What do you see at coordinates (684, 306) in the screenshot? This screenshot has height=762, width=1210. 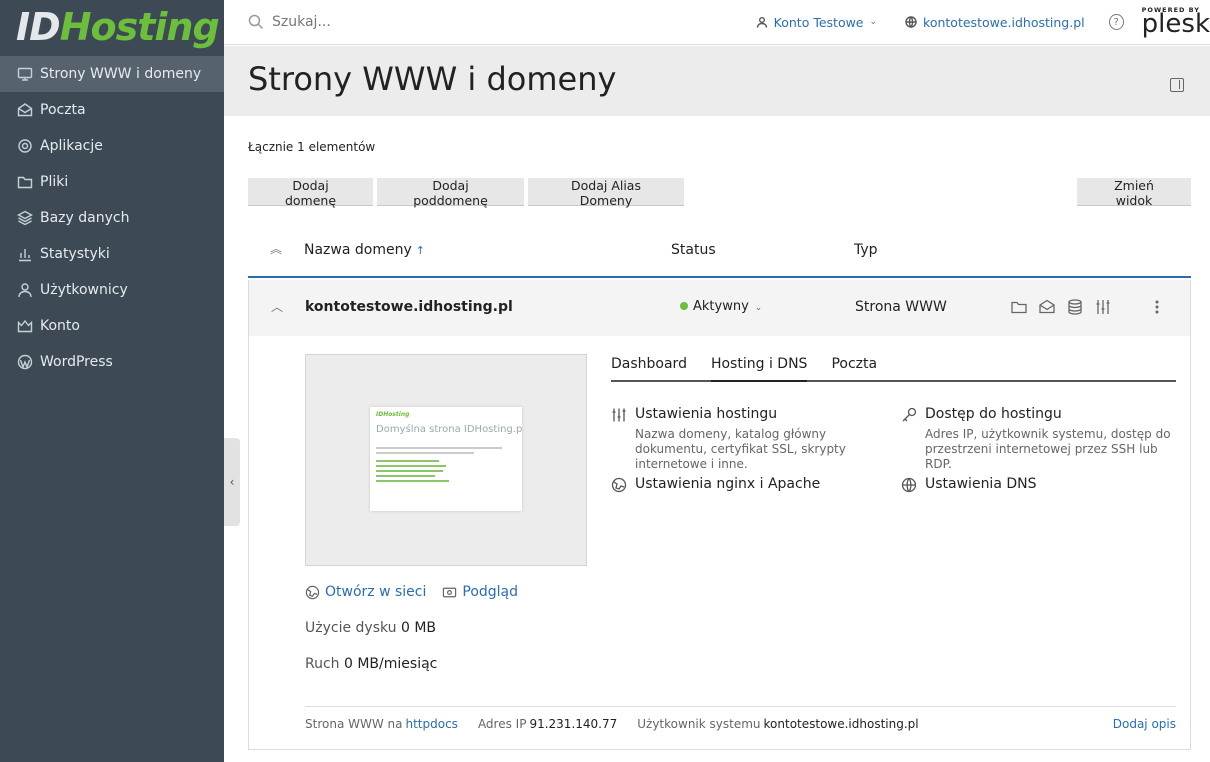 I see `status-active-icon` at bounding box center [684, 306].